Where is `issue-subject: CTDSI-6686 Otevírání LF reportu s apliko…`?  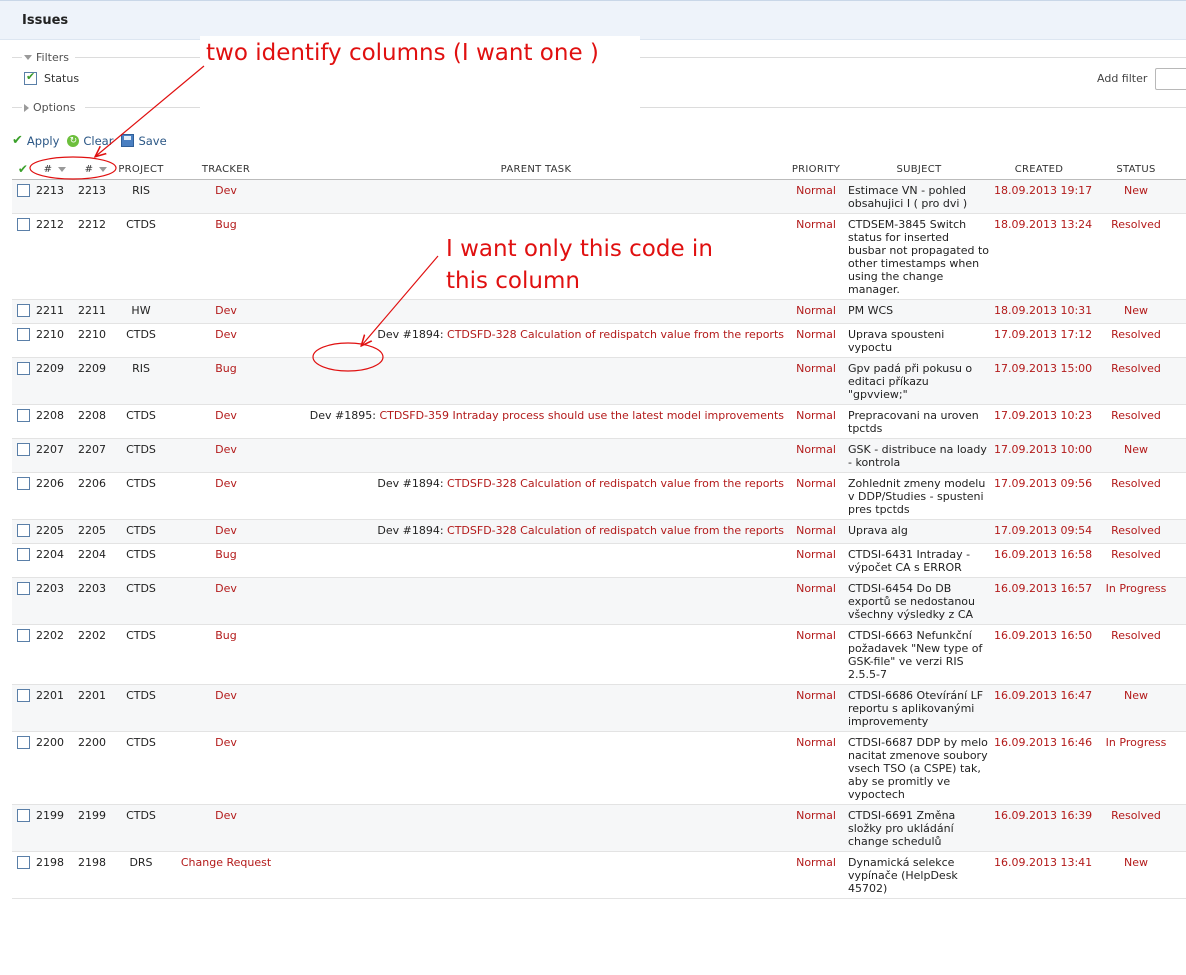
issue-subject: CTDSI-6686 Otevírání LF reportu s apliko… is located at coordinates (919, 708).